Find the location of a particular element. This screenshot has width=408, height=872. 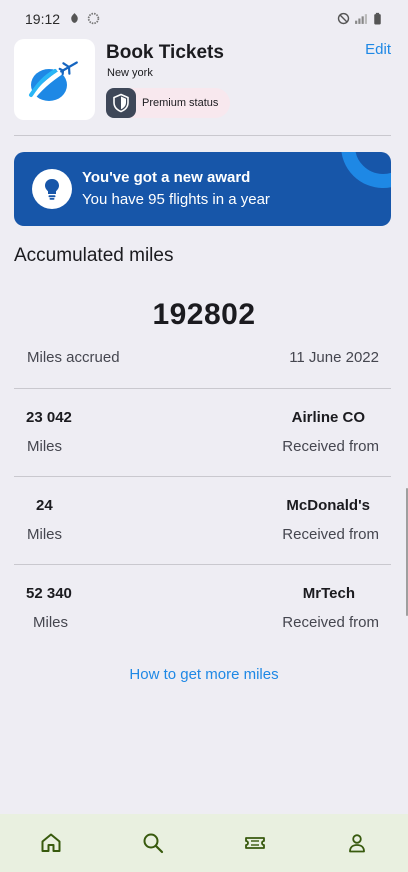

transaction-source: MrTech is located at coordinates (328, 593).